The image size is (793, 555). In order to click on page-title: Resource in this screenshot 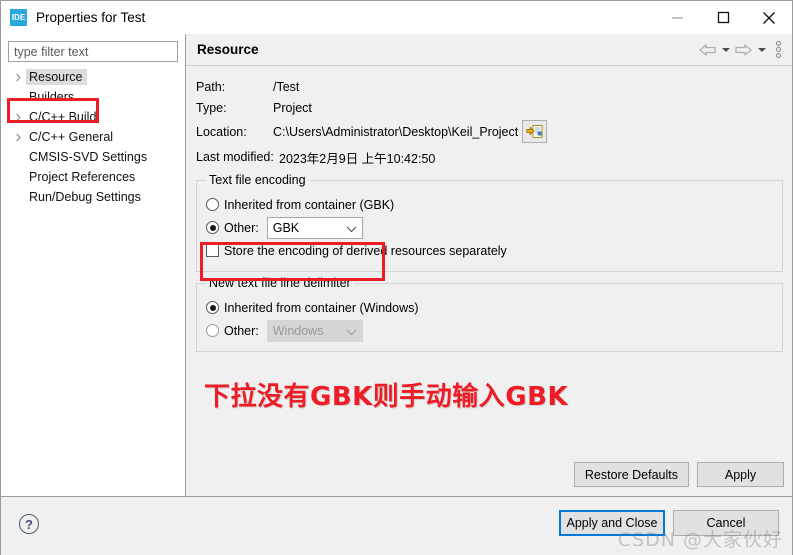, I will do `click(228, 49)`.